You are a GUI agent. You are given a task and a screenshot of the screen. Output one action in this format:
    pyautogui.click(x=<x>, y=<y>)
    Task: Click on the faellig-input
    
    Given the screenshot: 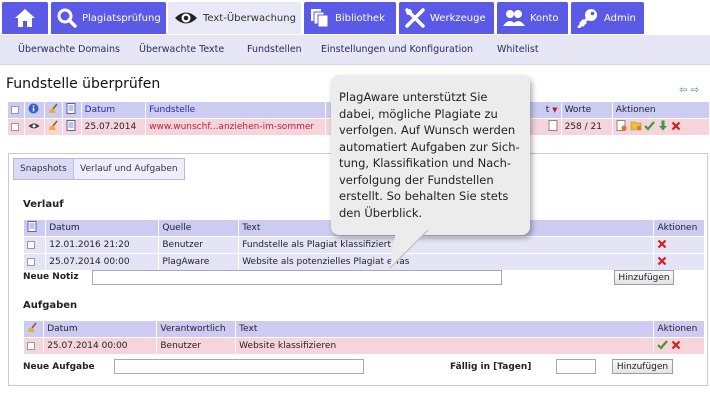 What is the action you would take?
    pyautogui.click(x=576, y=366)
    